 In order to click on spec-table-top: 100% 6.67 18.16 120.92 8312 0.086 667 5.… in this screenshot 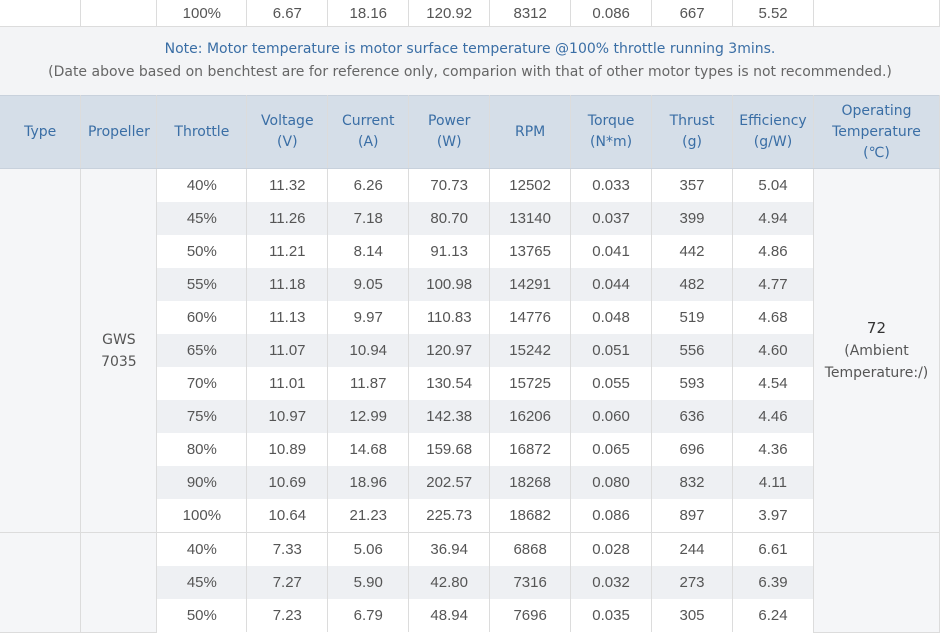, I will do `click(470, 13)`.